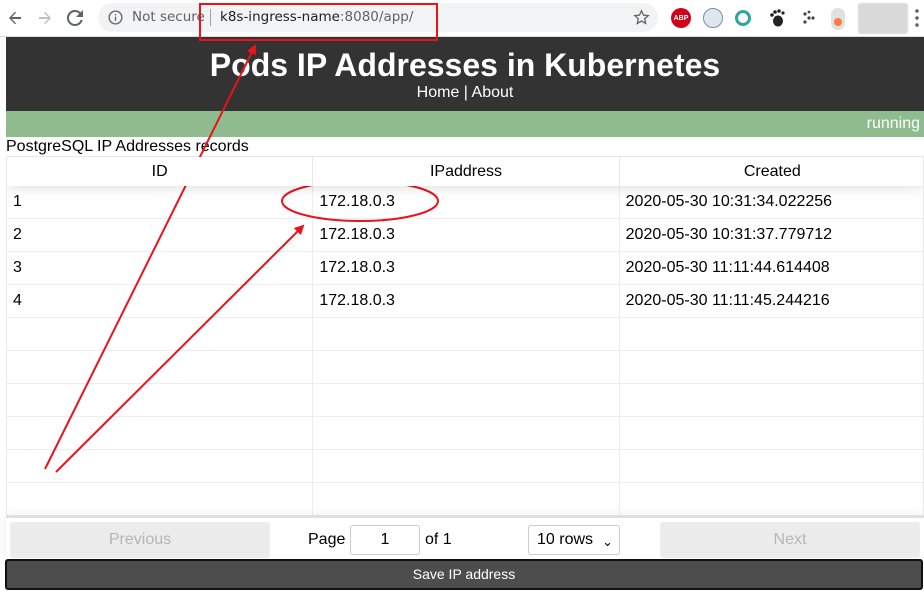  I want to click on status-text: running, so click(893, 123).